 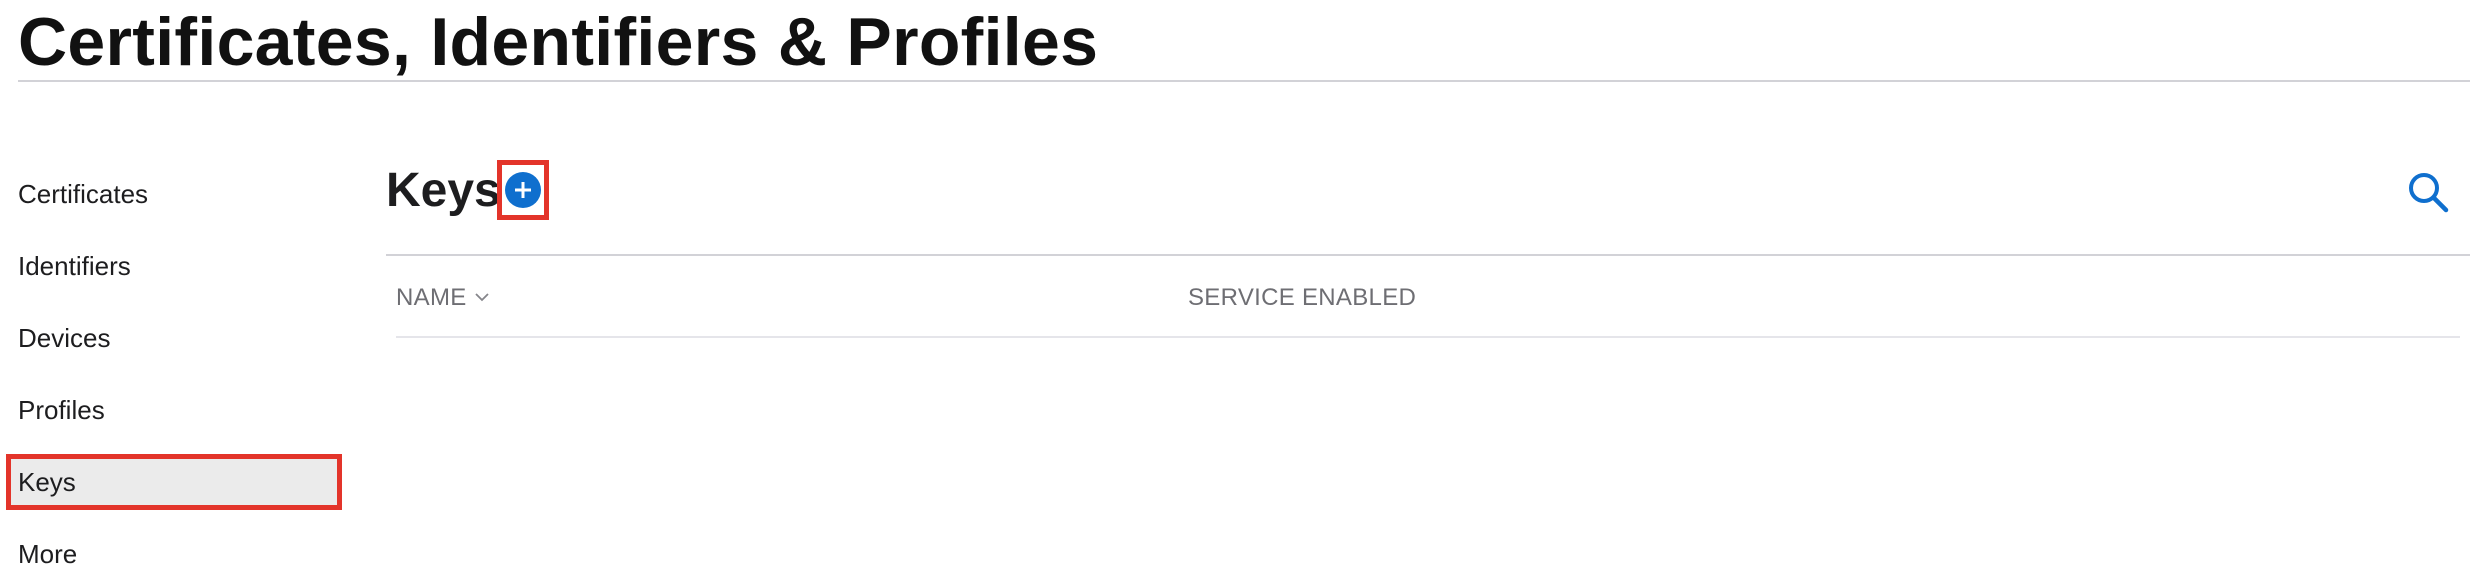 What do you see at coordinates (1244, 81) in the screenshot?
I see `title-divider` at bounding box center [1244, 81].